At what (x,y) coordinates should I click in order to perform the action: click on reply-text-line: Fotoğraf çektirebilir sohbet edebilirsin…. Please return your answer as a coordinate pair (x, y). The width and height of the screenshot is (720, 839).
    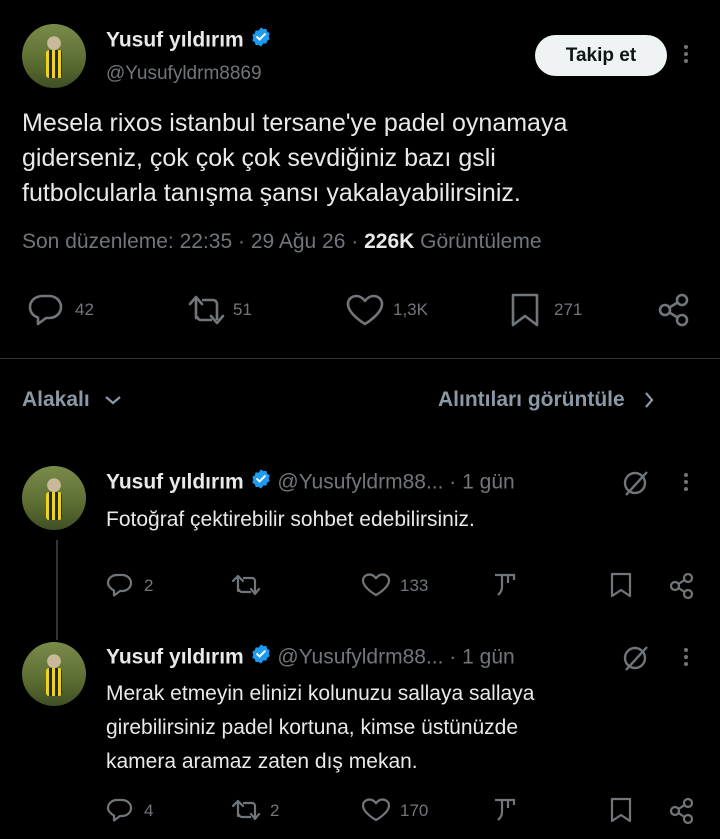
    Looking at the image, I should click on (290, 519).